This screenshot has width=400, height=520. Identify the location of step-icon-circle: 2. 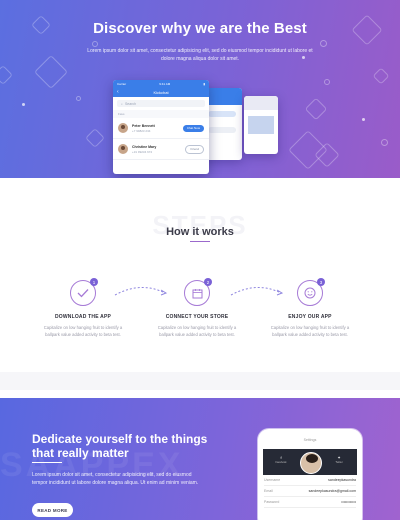
(198, 292).